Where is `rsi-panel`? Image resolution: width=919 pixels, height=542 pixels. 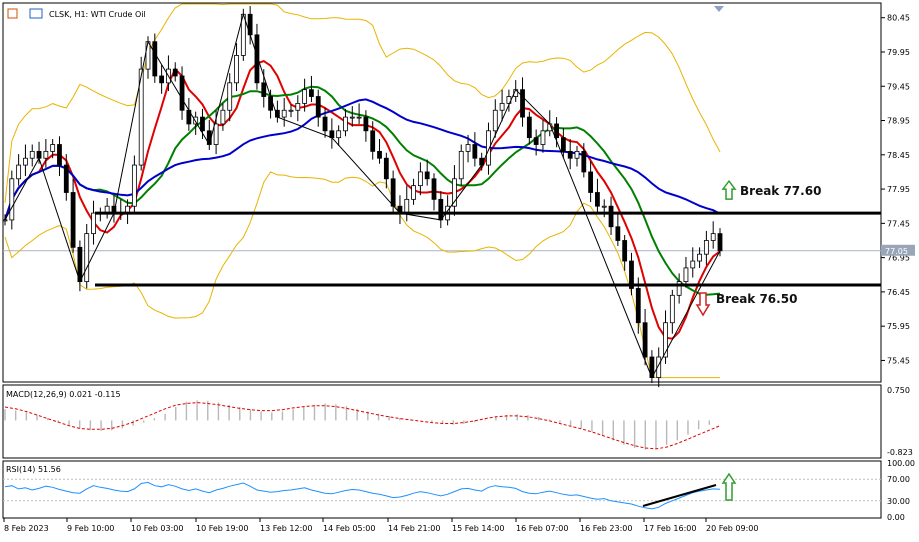
rsi-panel is located at coordinates (442, 489).